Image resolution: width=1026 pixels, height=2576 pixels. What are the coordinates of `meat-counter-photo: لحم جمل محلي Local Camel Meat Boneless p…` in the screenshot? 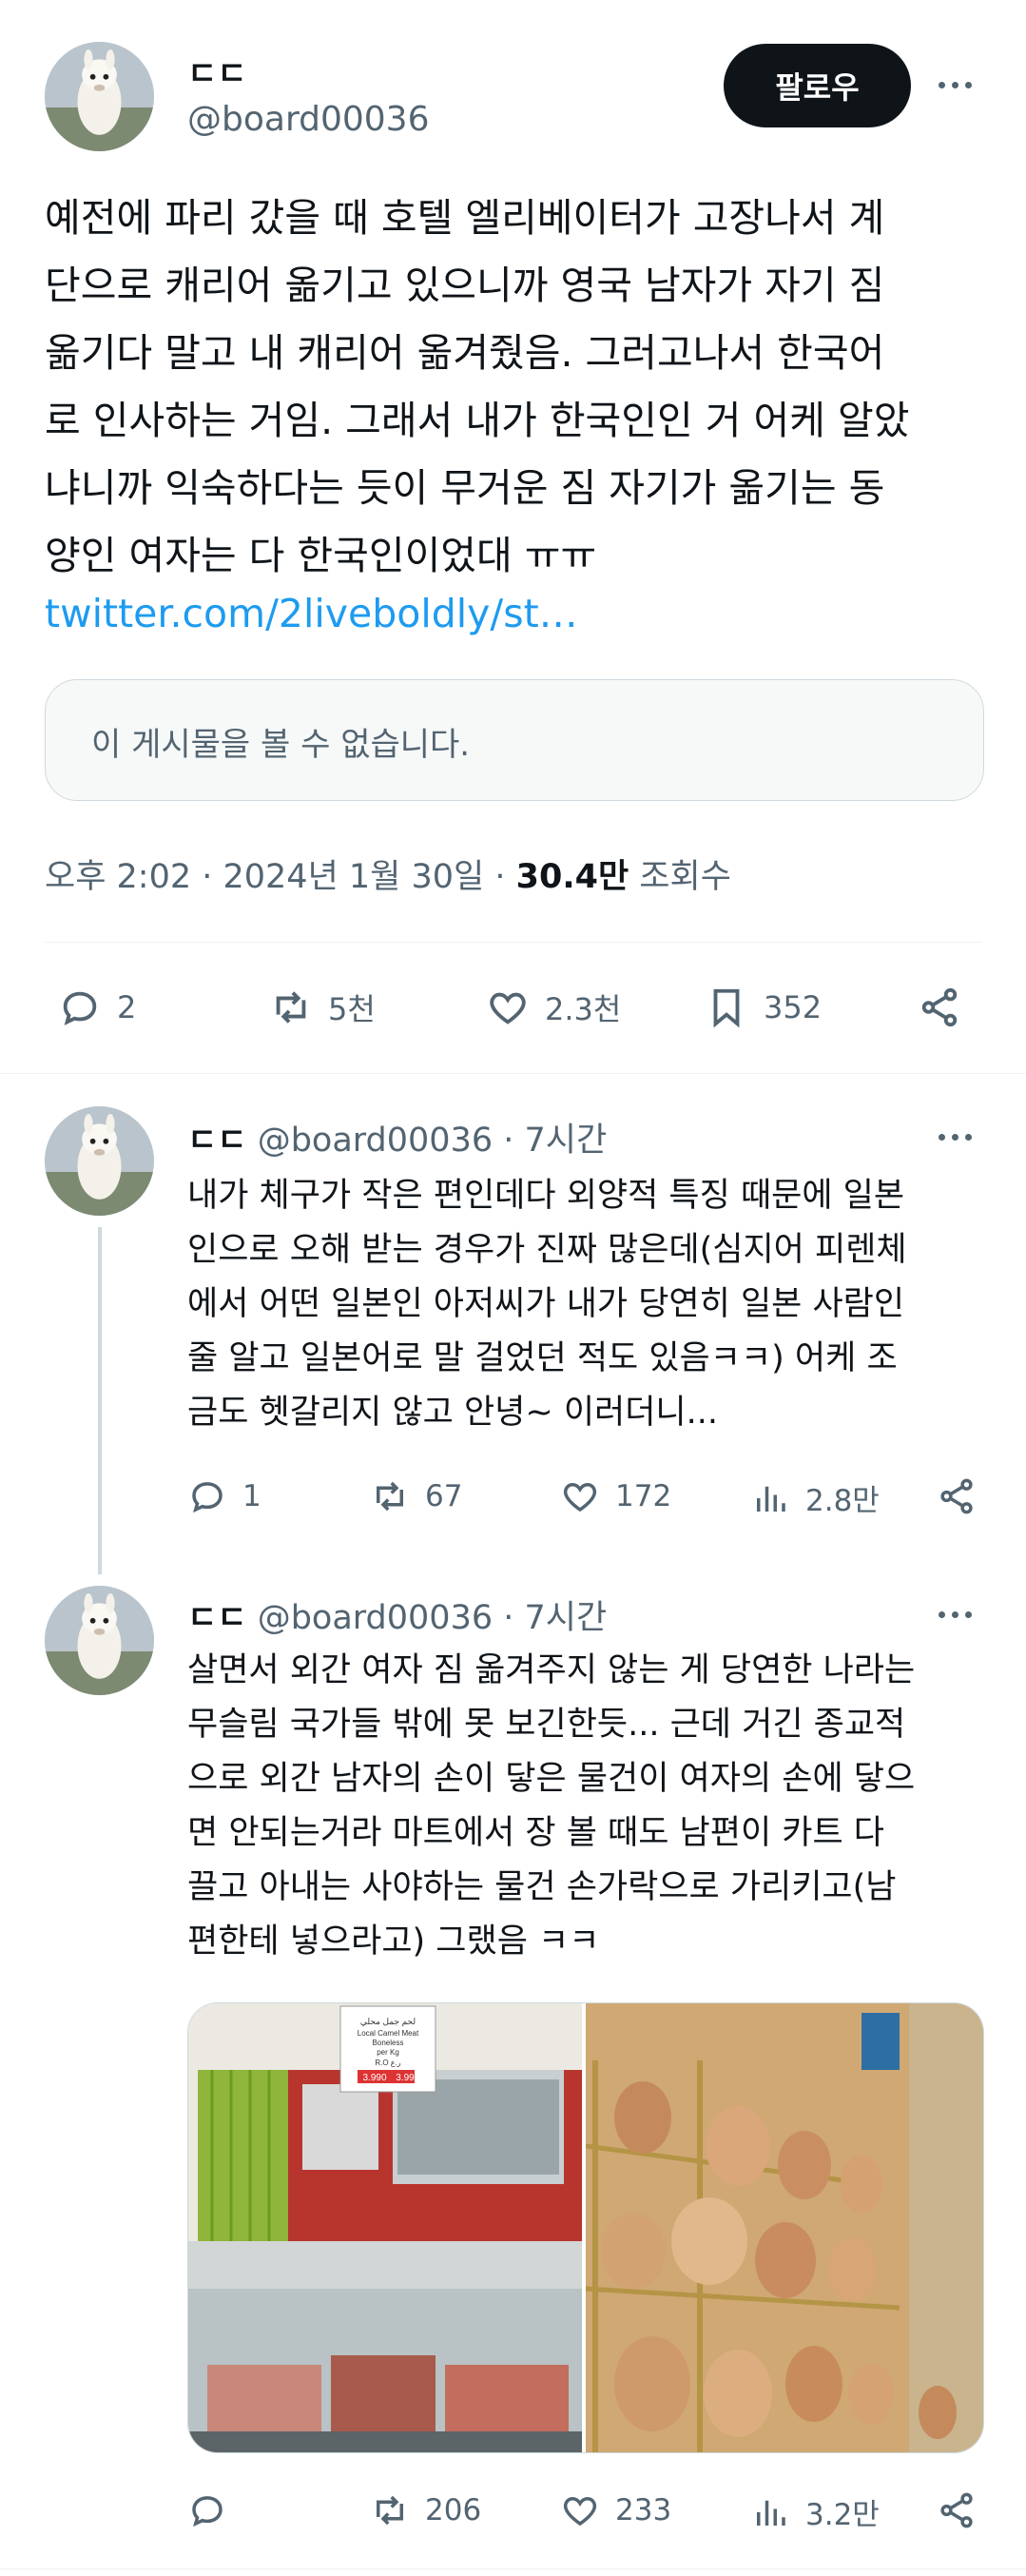 It's located at (385, 2228).